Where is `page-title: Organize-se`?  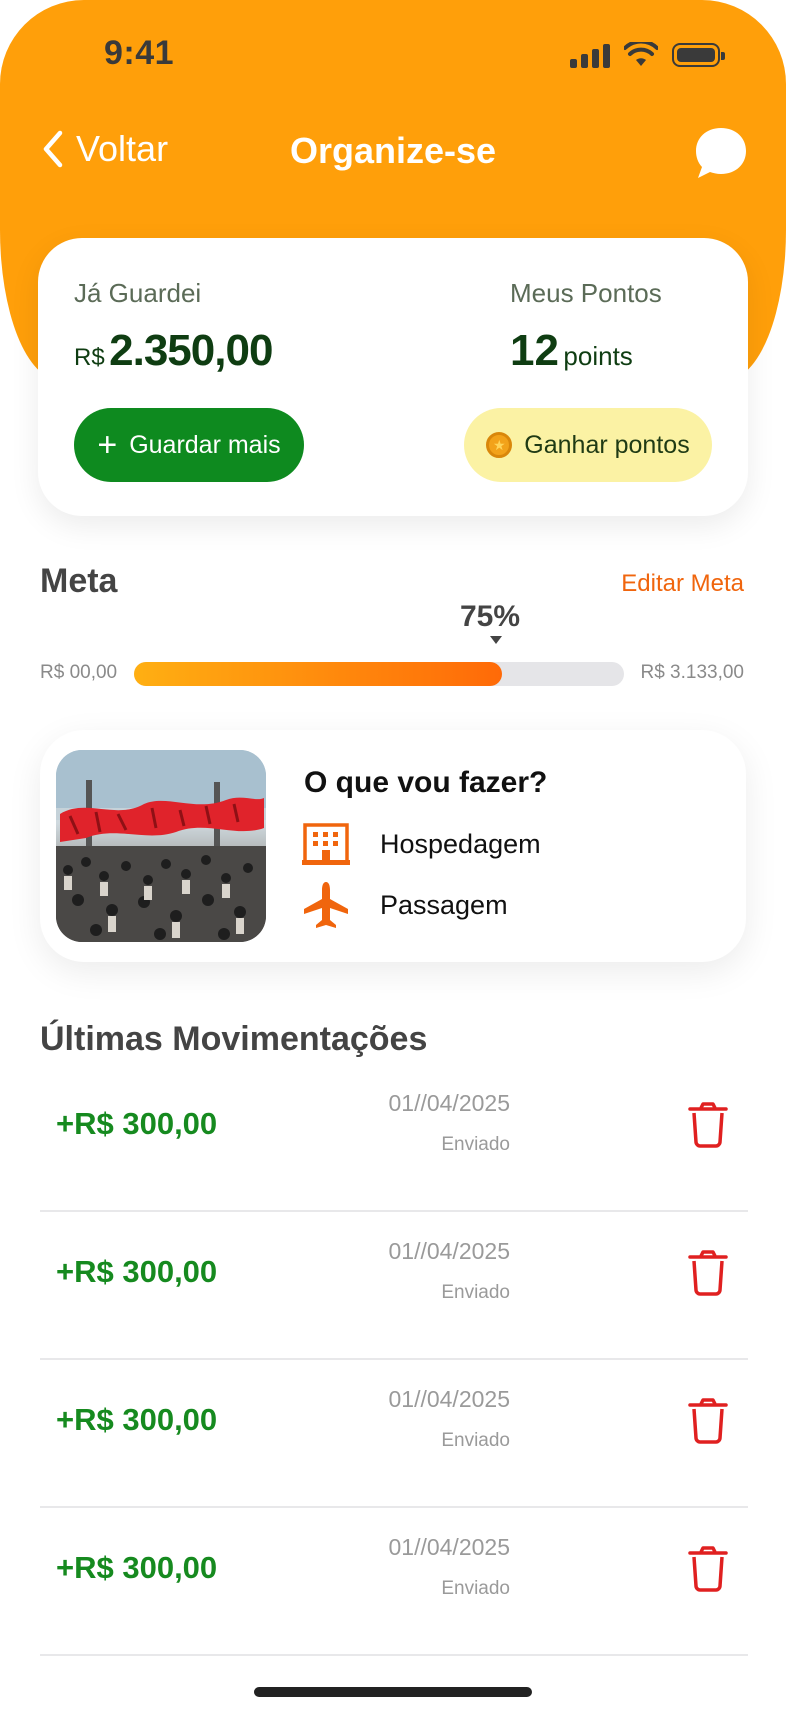 page-title: Organize-se is located at coordinates (393, 150).